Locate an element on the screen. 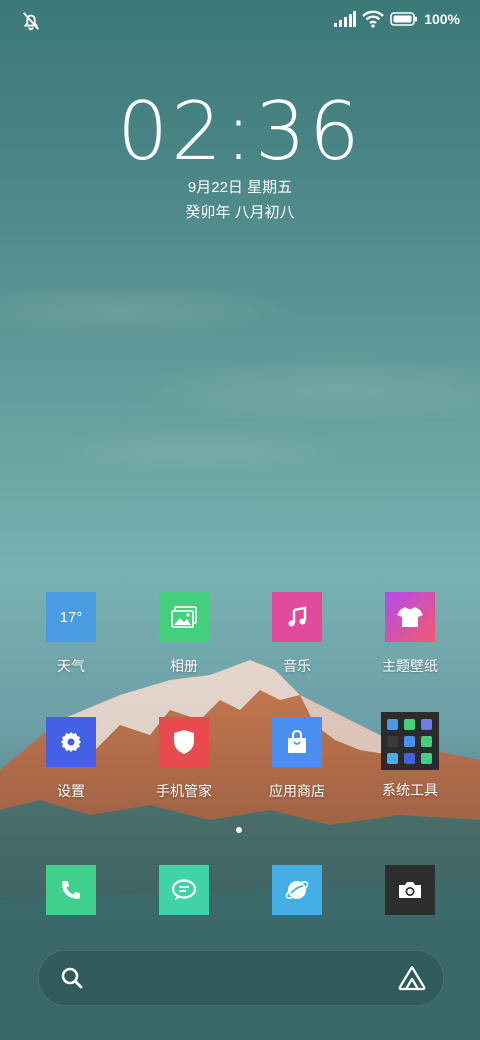 The width and height of the screenshot is (480, 1040). dock-messages is located at coordinates (184, 890).